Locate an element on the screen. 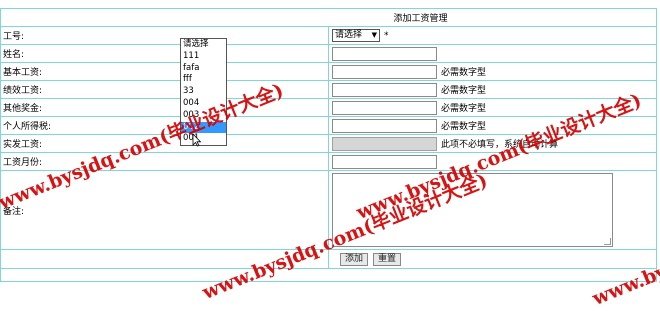 This screenshot has height=311, width=660. button-row-spacer is located at coordinates (164, 259).